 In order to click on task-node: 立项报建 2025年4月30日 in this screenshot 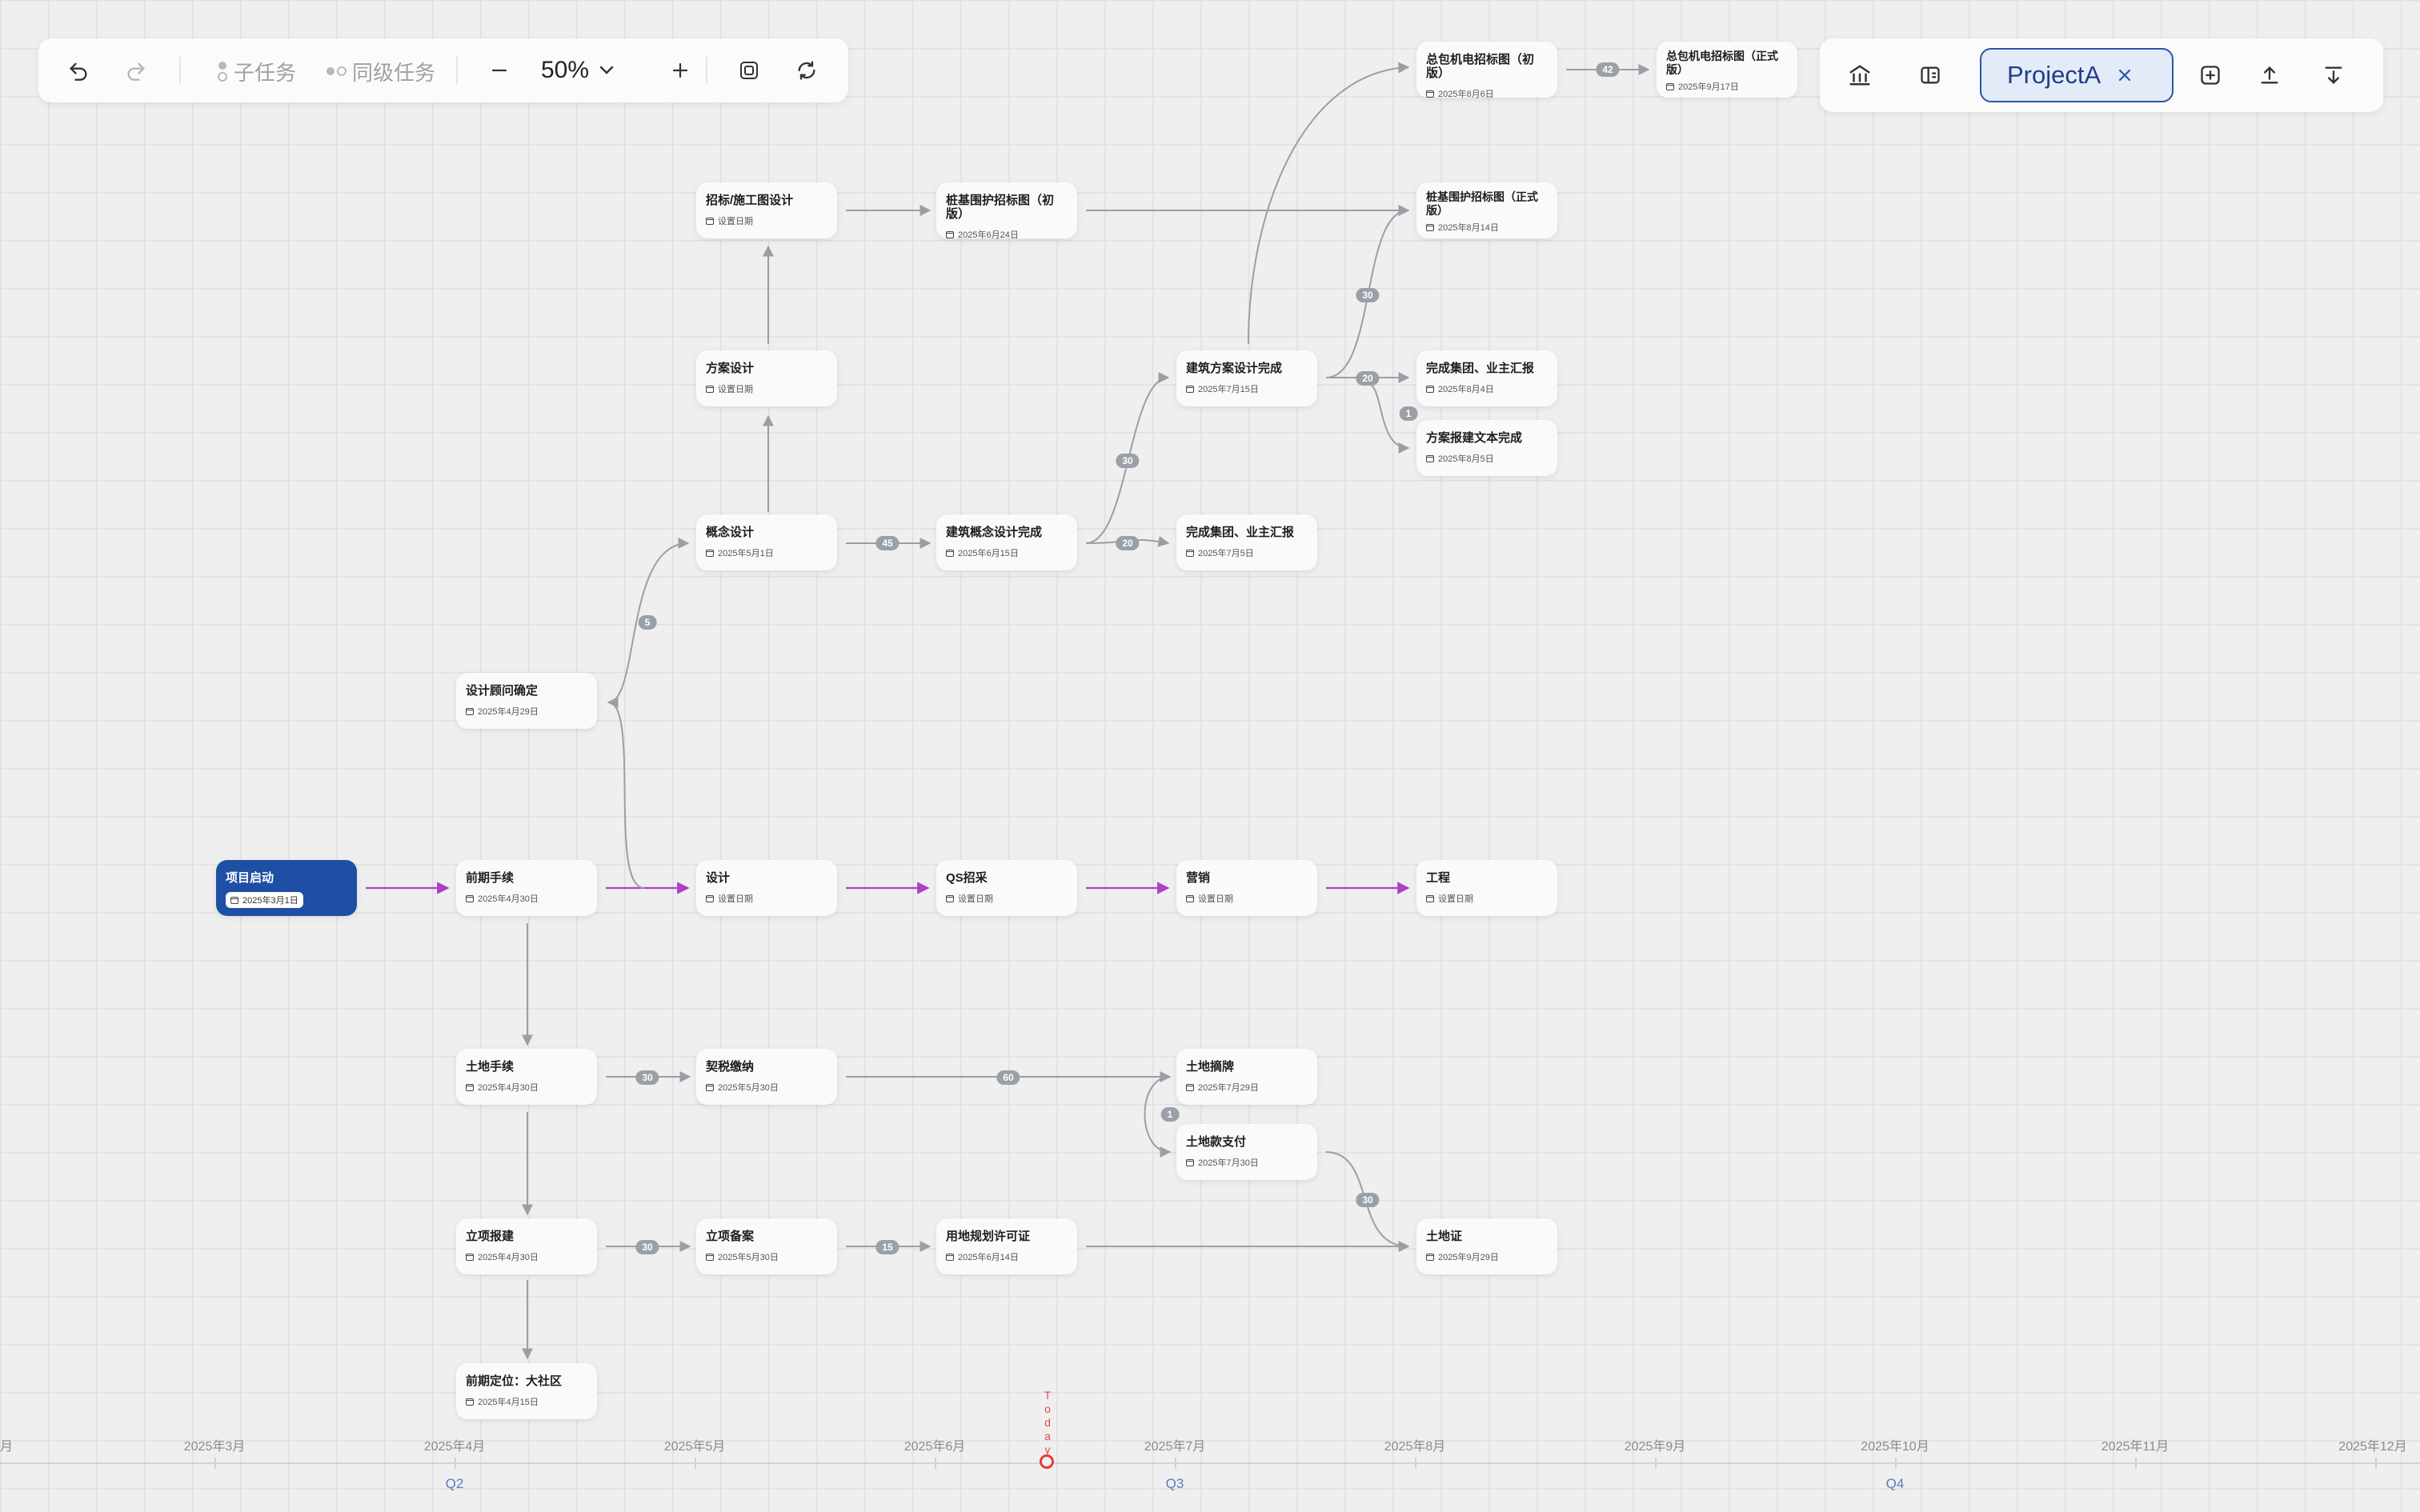, I will do `click(526, 1246)`.